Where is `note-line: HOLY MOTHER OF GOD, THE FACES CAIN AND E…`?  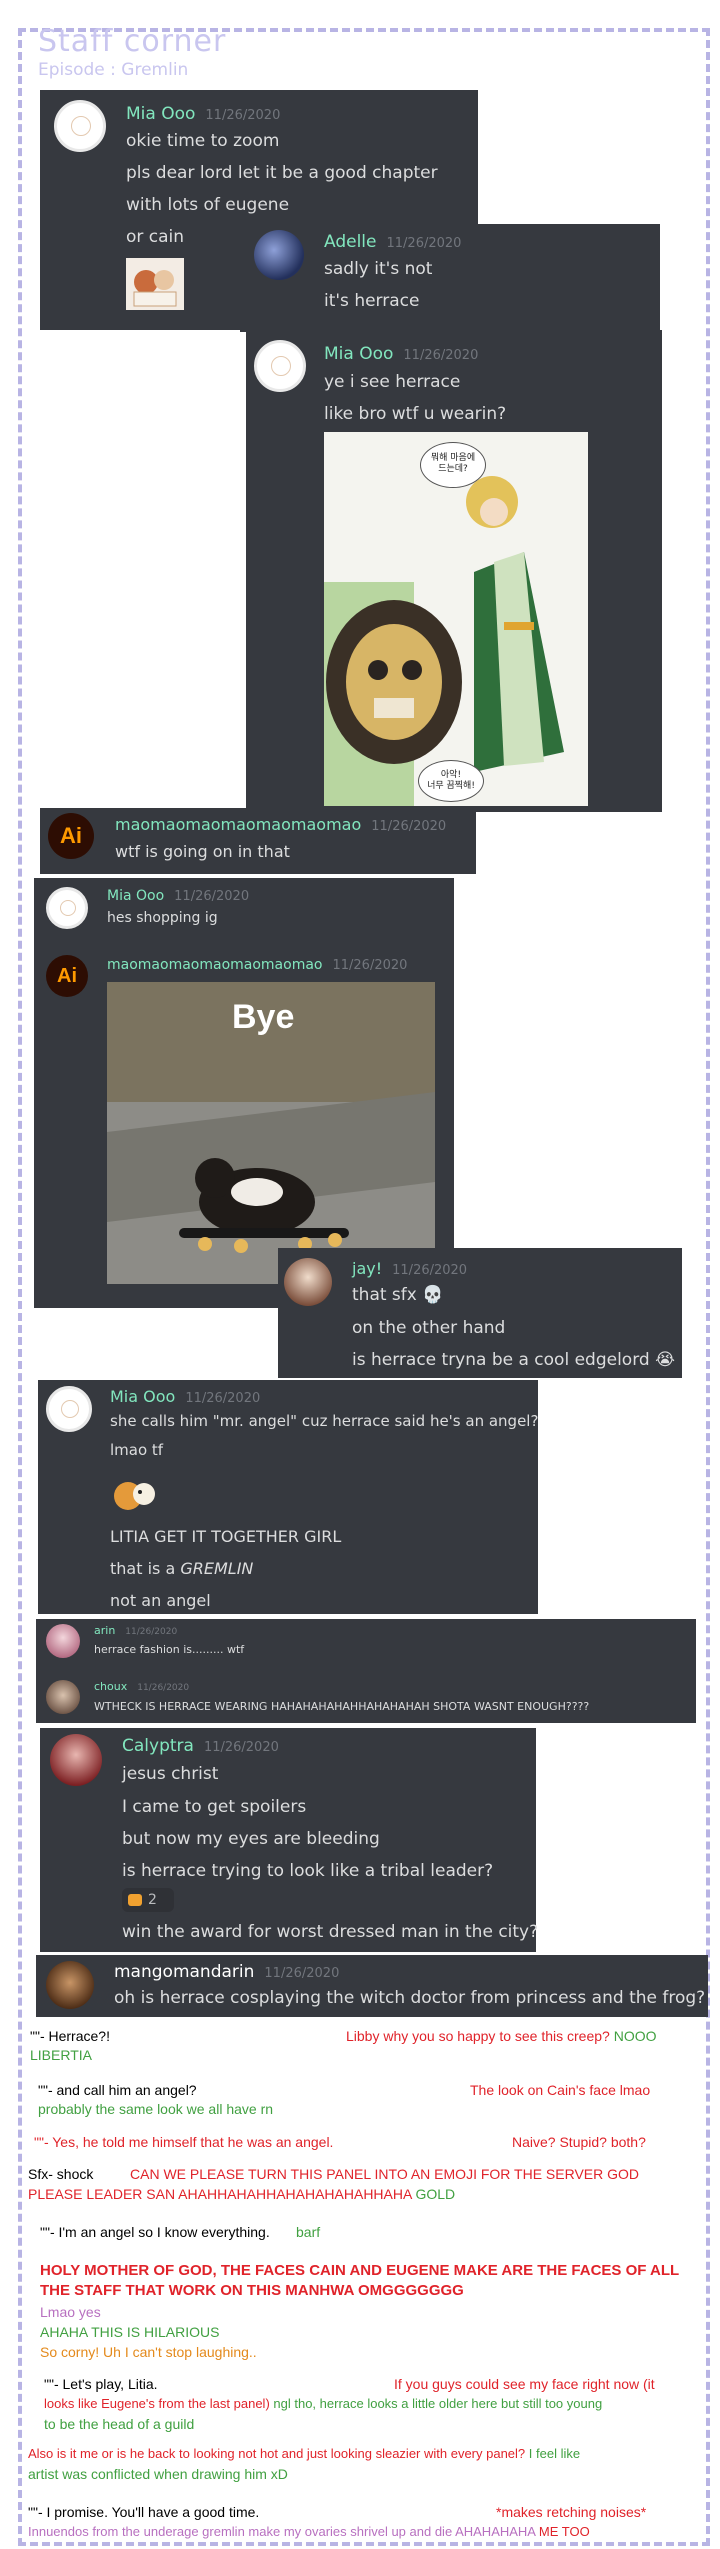 note-line: HOLY MOTHER OF GOD, THE FACES CAIN AND E… is located at coordinates (360, 2270).